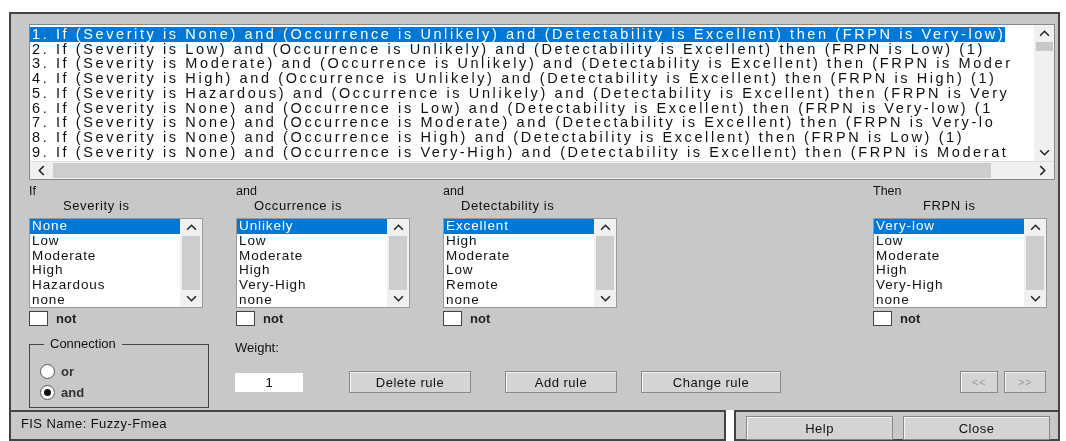  Describe the element at coordinates (298, 206) in the screenshot. I see `variable-label: Occurrence is` at that location.